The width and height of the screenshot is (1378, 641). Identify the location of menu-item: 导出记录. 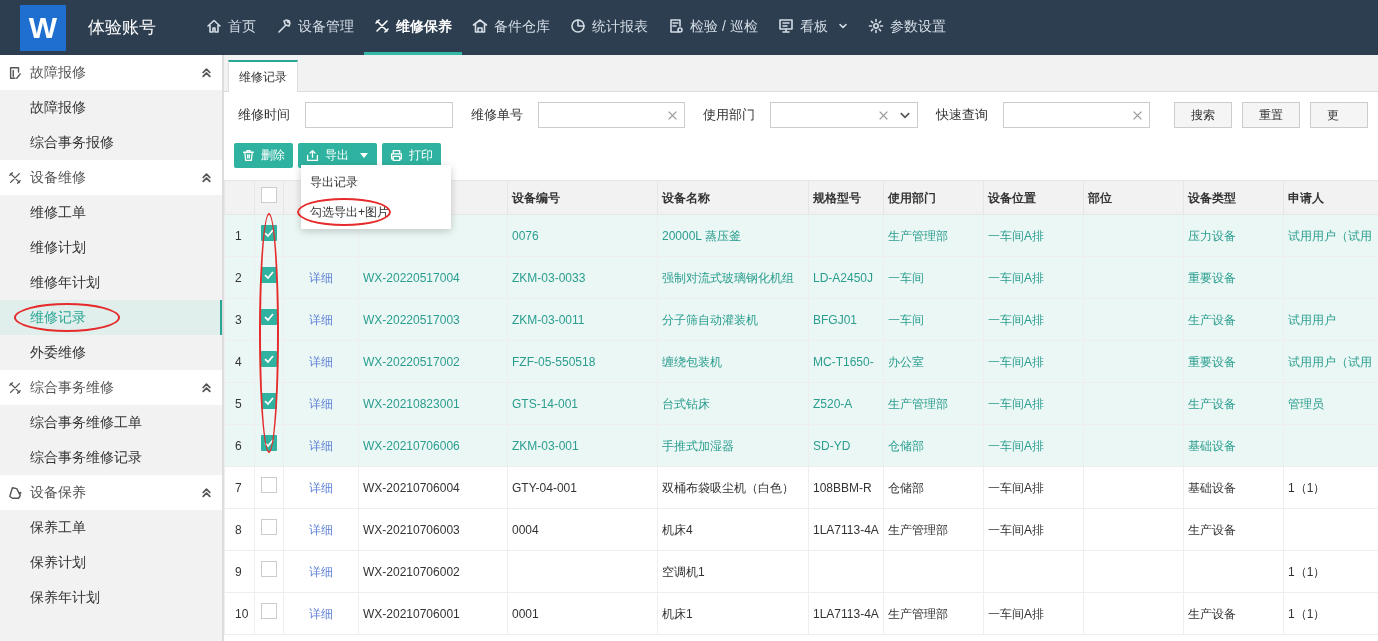
(376, 182).